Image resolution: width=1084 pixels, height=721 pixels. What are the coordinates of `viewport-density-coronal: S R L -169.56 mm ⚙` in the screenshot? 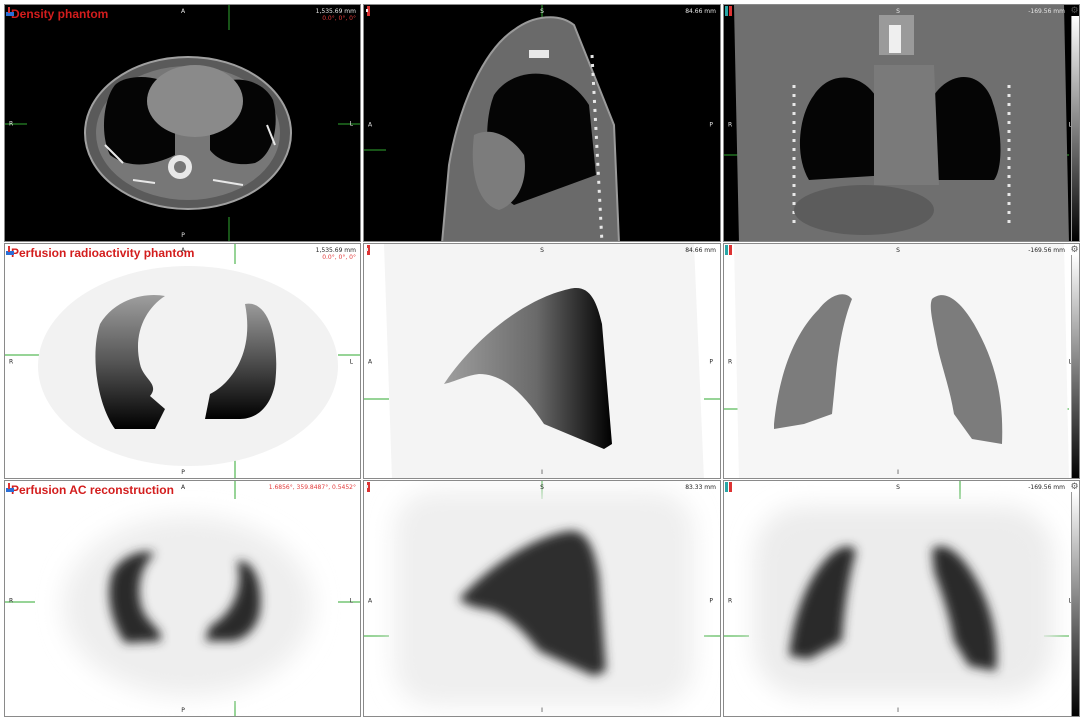 It's located at (901, 123).